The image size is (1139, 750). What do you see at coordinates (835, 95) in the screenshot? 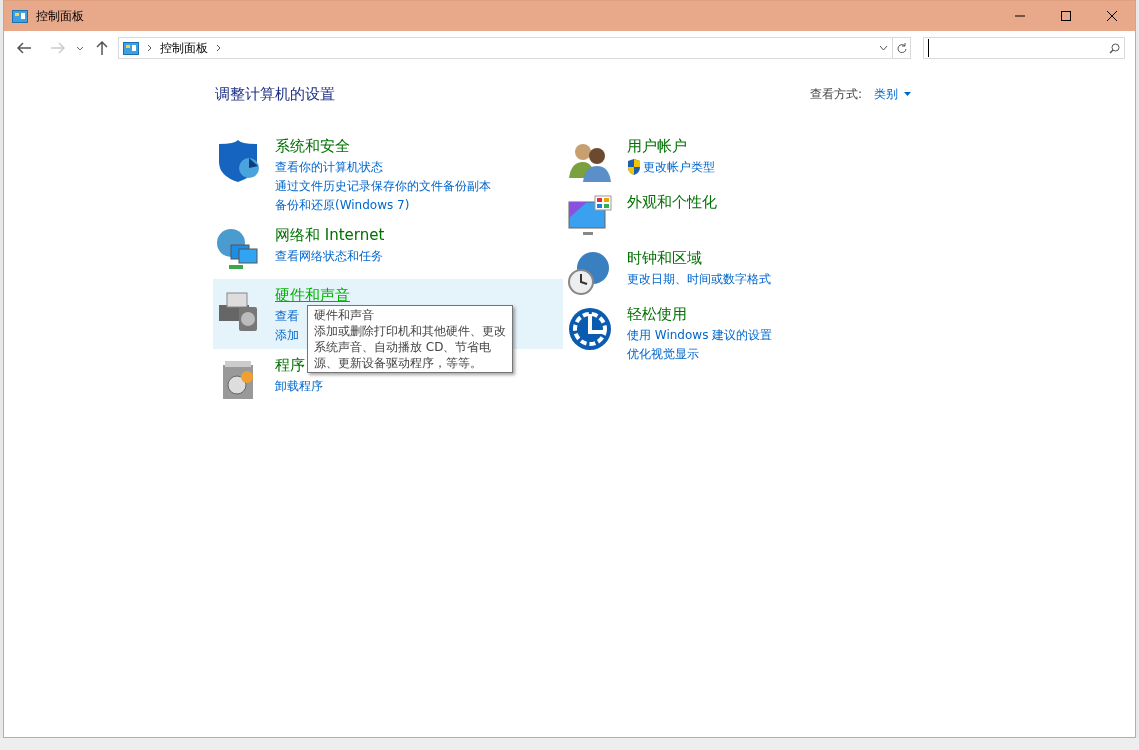
I see `view-by-label: 查看方式:` at bounding box center [835, 95].